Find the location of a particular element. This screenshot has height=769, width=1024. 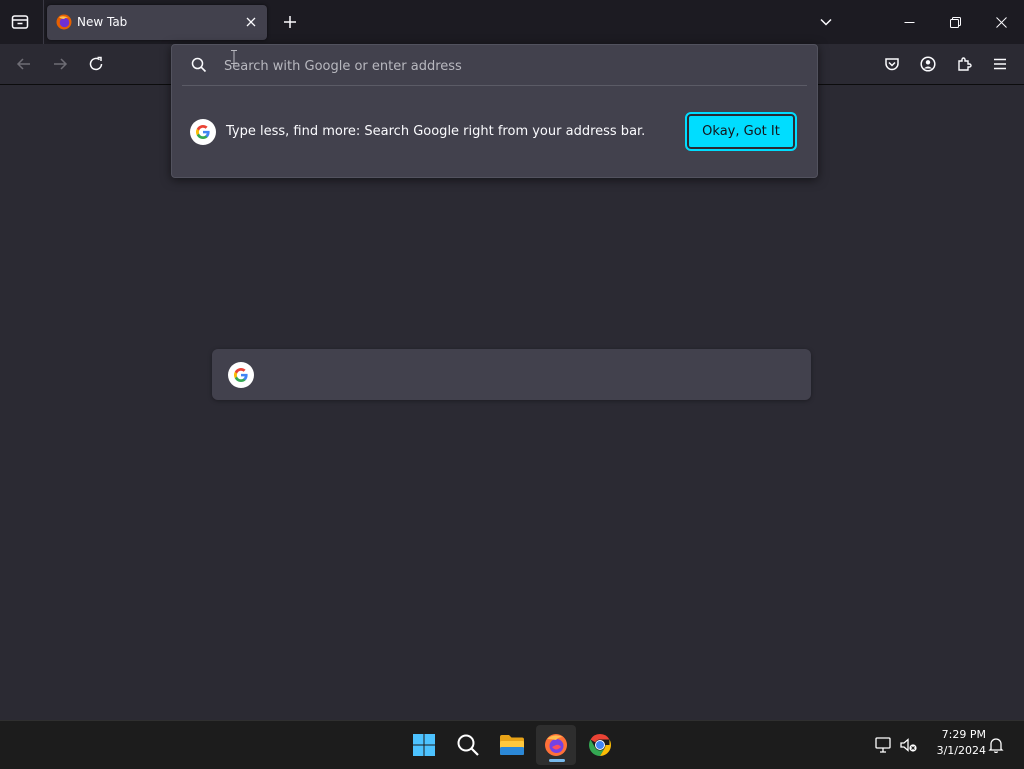

network-tray-button is located at coordinates (884, 745).